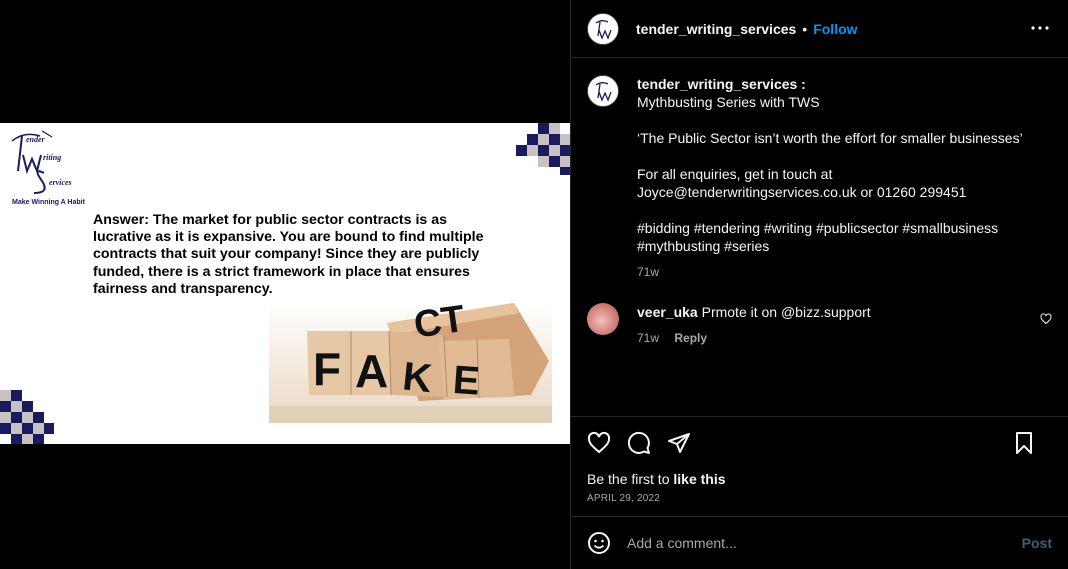 The width and height of the screenshot is (1068, 569). What do you see at coordinates (786, 312) in the screenshot?
I see `comment-text: Prmote it on @bizz.support` at bounding box center [786, 312].